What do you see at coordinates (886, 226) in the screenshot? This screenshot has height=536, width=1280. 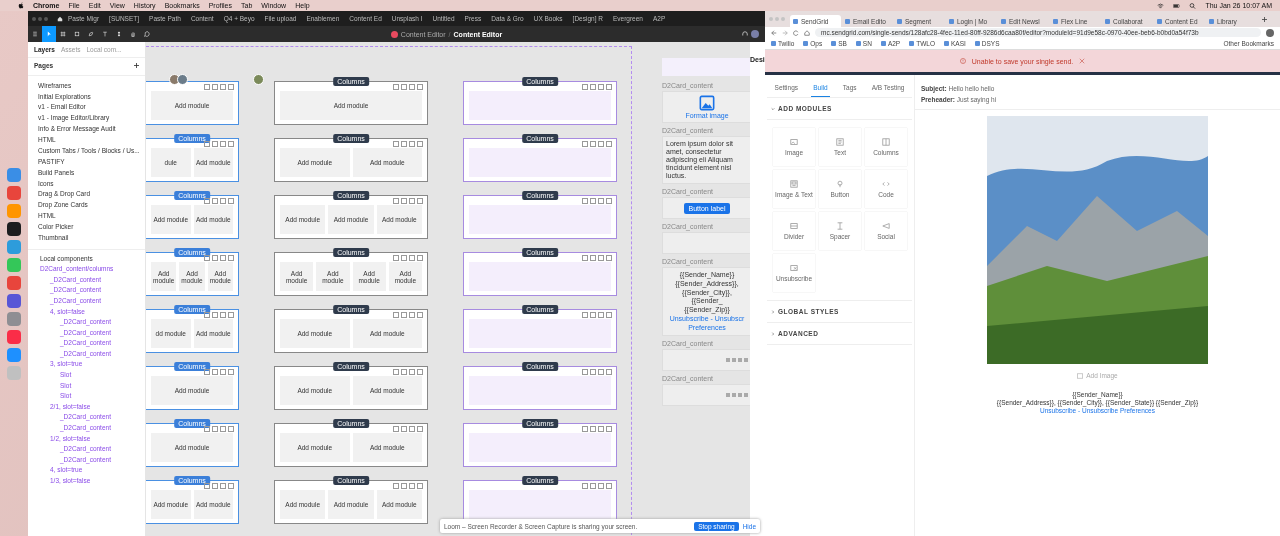 I see `social-icon` at bounding box center [886, 226].